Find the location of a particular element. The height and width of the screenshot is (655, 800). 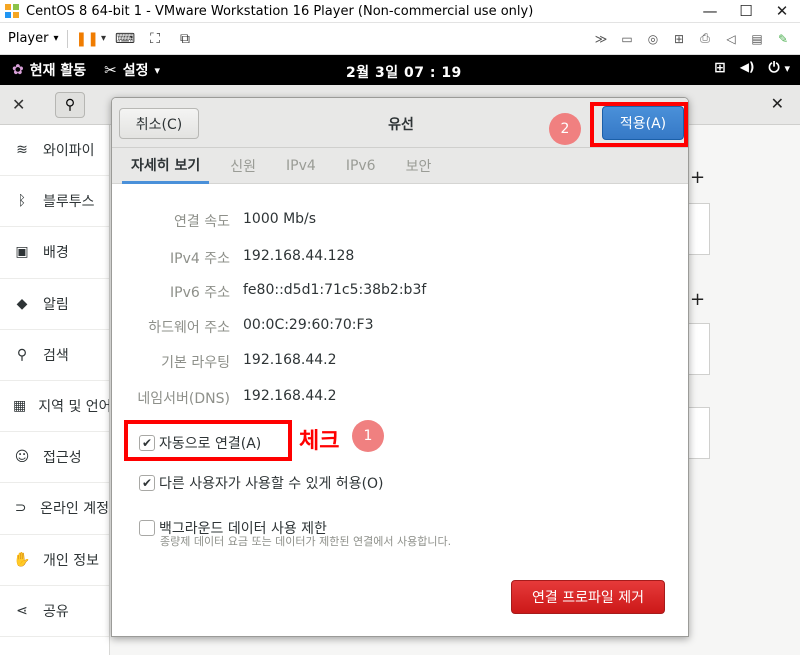

pause-menu-icon: ▾ is located at coordinates (103, 39).